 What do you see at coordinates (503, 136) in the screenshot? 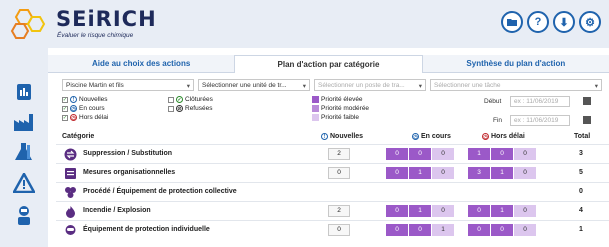
I see `header-hors-delai: ◷ Hors délai` at bounding box center [503, 136].